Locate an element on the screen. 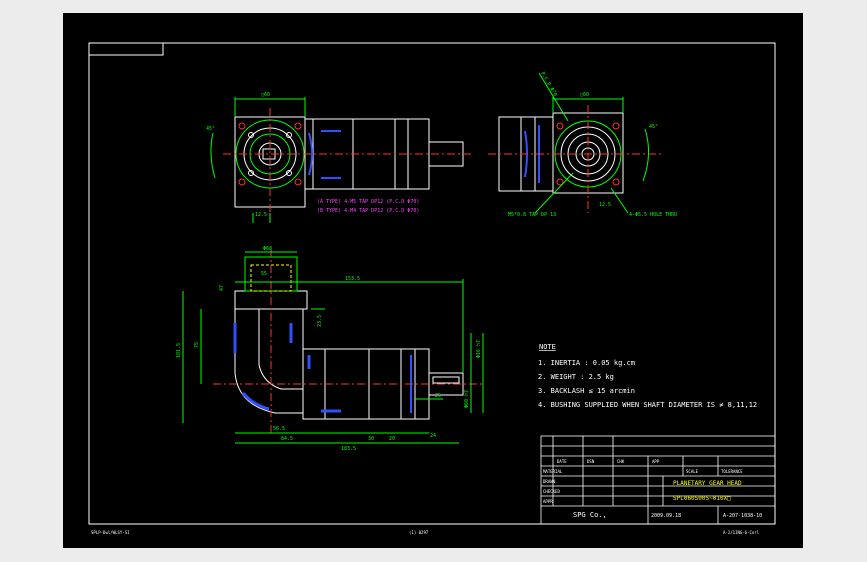  sheet-label-box is located at coordinates (126, 49).